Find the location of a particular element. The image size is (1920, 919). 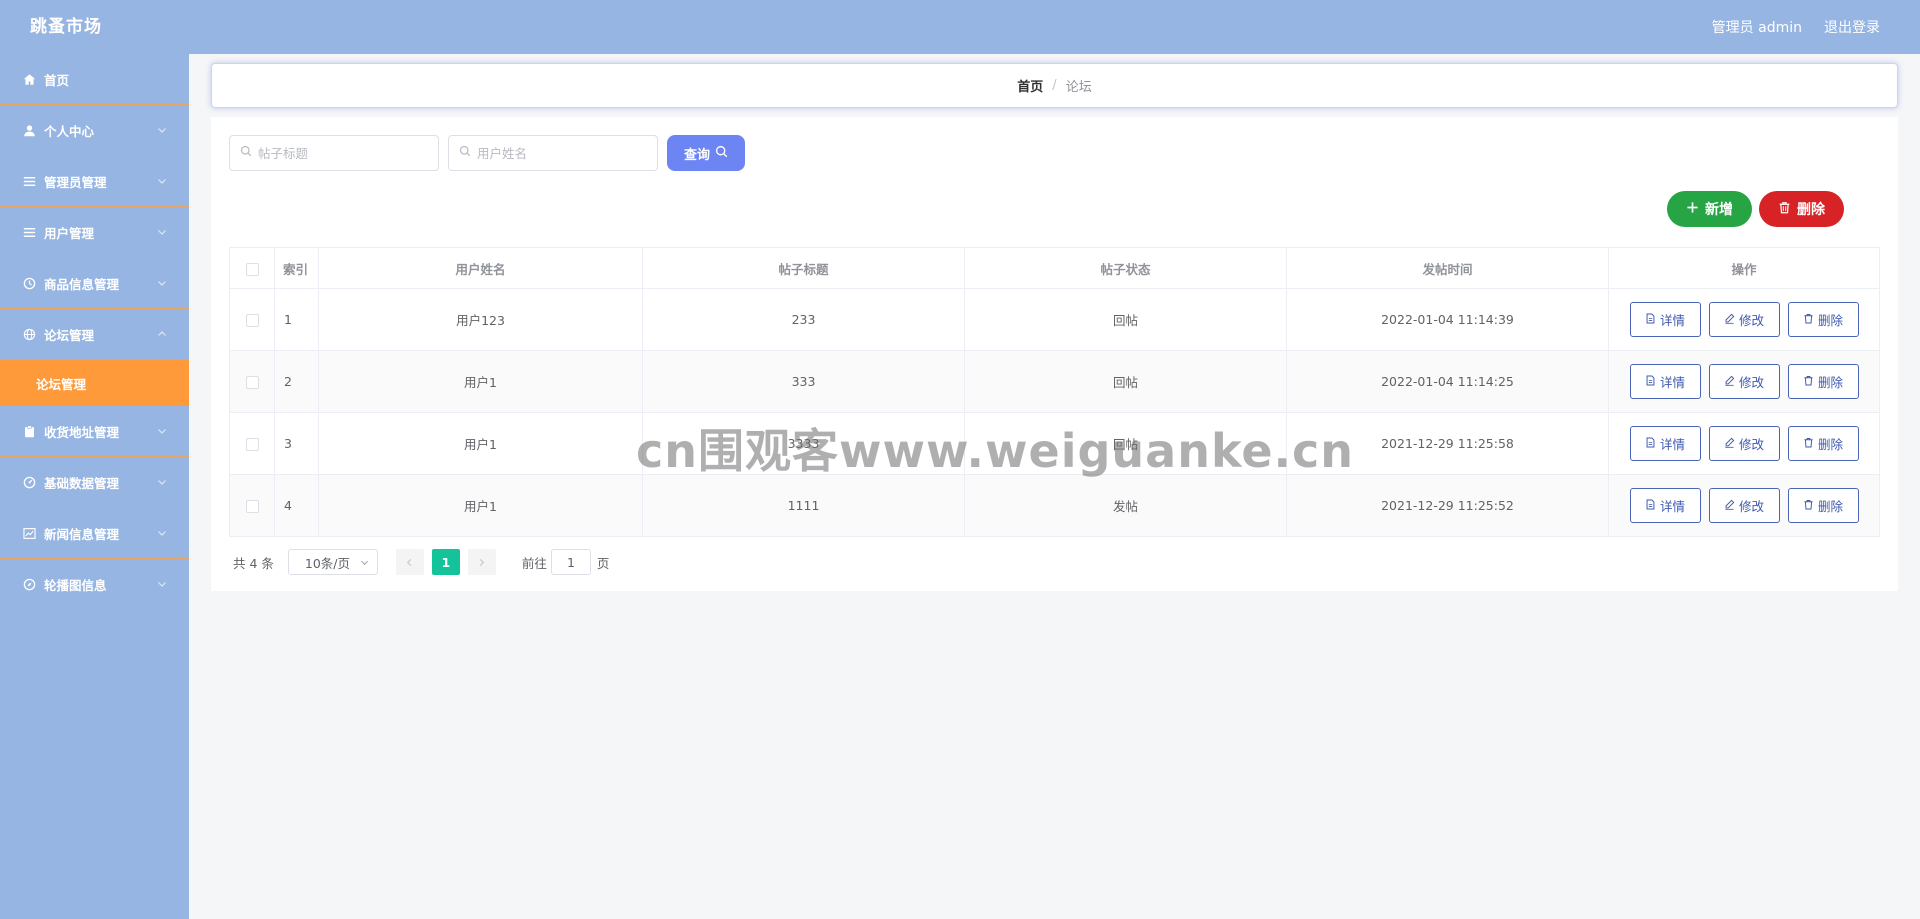

table-header-row: 索引 用户姓名 帖子标题 帖子状态 发帖时间 操作 is located at coordinates (1054, 268).